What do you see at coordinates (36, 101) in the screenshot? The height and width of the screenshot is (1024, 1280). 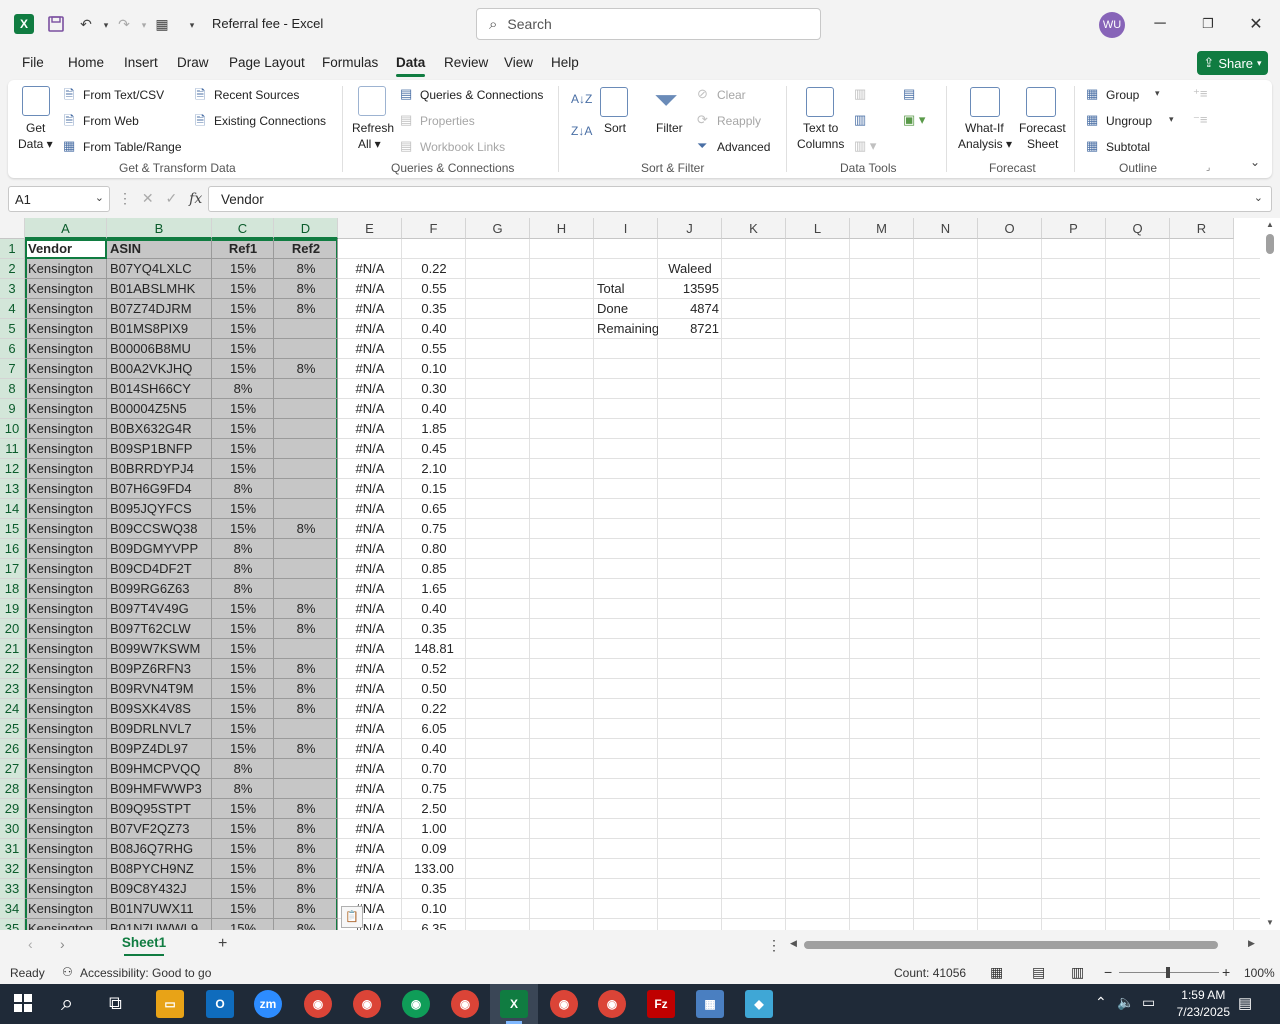 I see `get-data-icon` at bounding box center [36, 101].